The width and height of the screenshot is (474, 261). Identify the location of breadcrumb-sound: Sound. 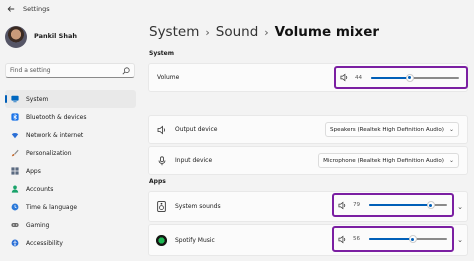
(237, 32).